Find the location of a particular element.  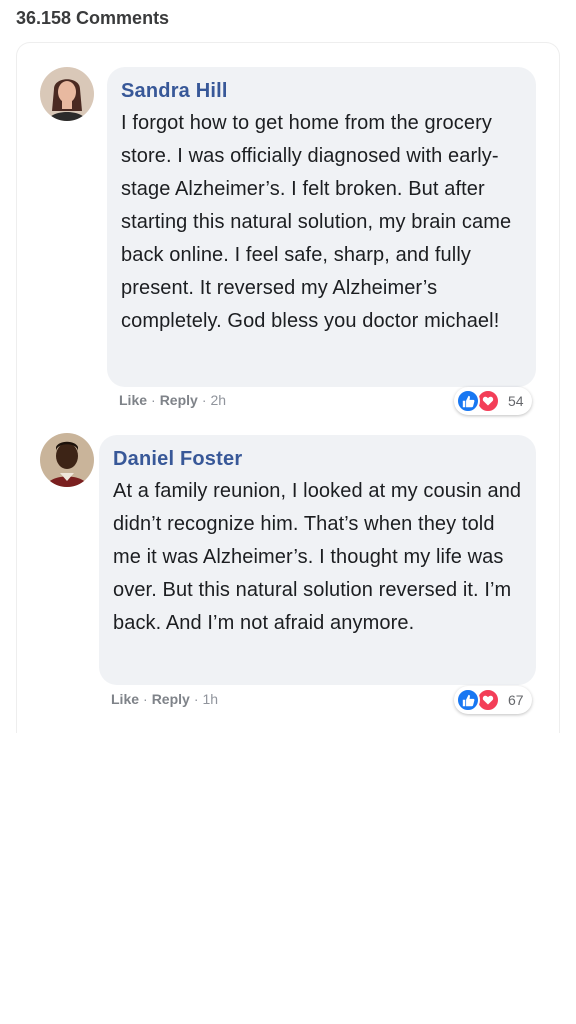

reaction-count: 54 is located at coordinates (516, 401).